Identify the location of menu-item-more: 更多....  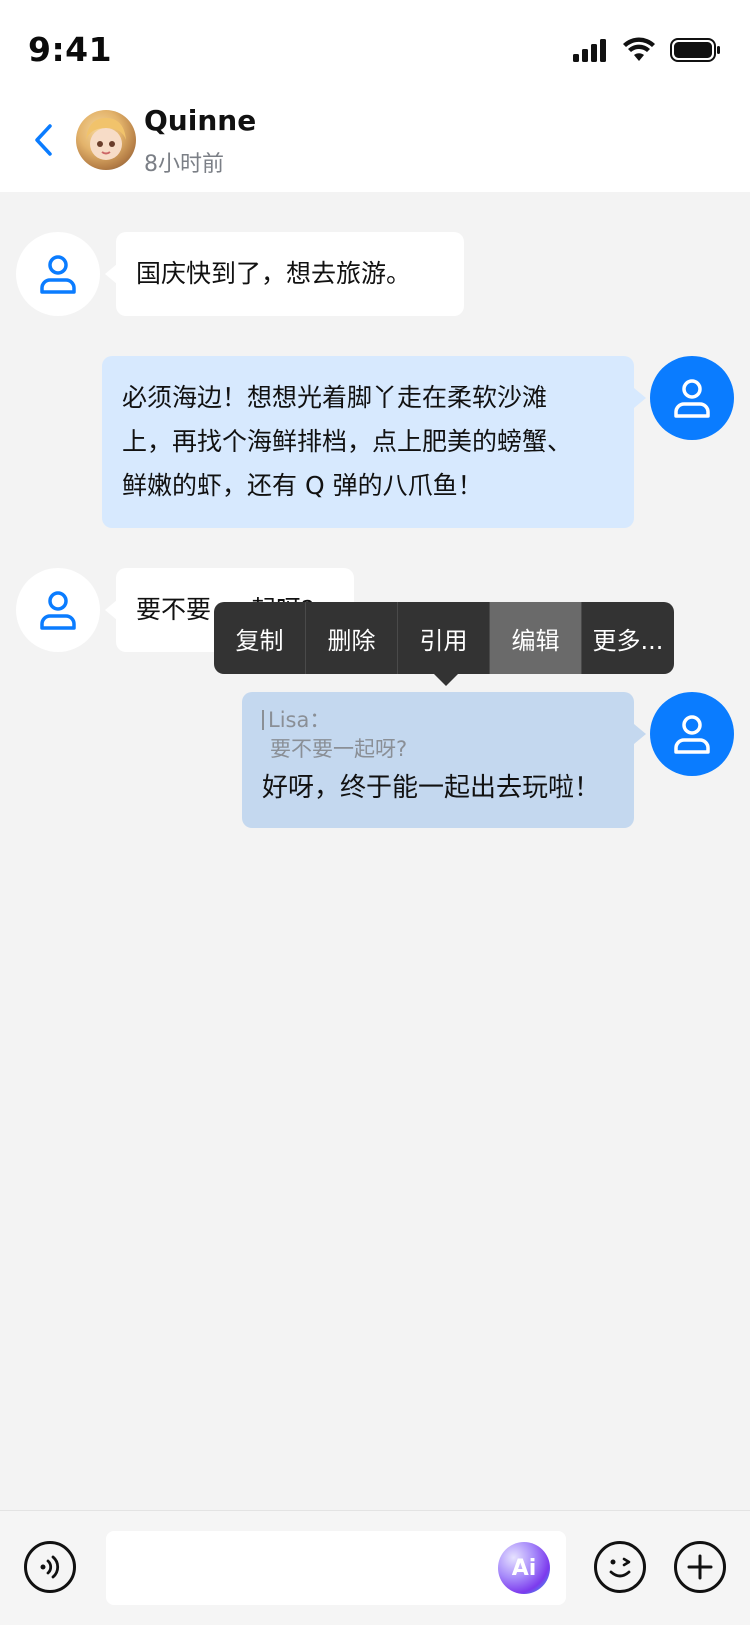
(628, 638).